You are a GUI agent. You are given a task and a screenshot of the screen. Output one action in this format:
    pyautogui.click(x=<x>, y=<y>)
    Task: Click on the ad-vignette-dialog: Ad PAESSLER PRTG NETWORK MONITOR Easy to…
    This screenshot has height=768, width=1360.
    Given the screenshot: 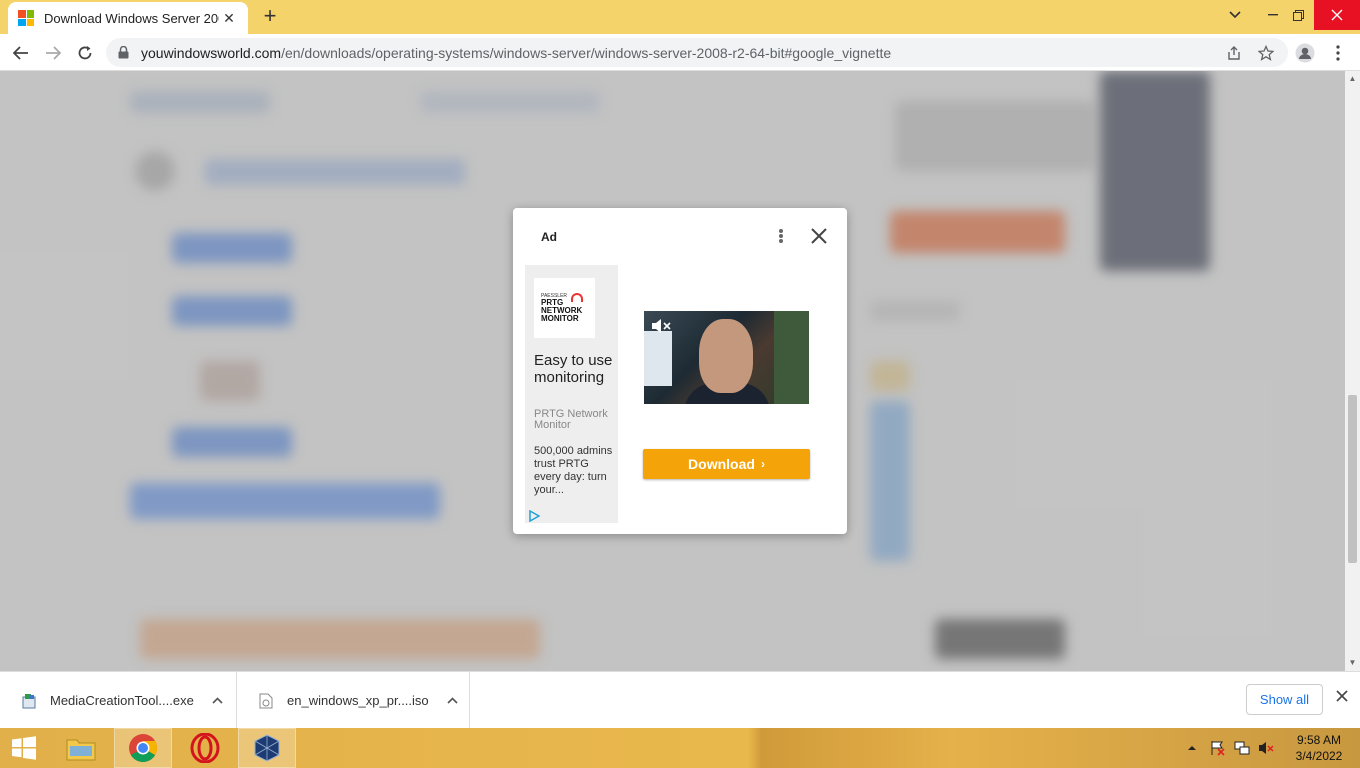 What is the action you would take?
    pyautogui.click(x=680, y=371)
    